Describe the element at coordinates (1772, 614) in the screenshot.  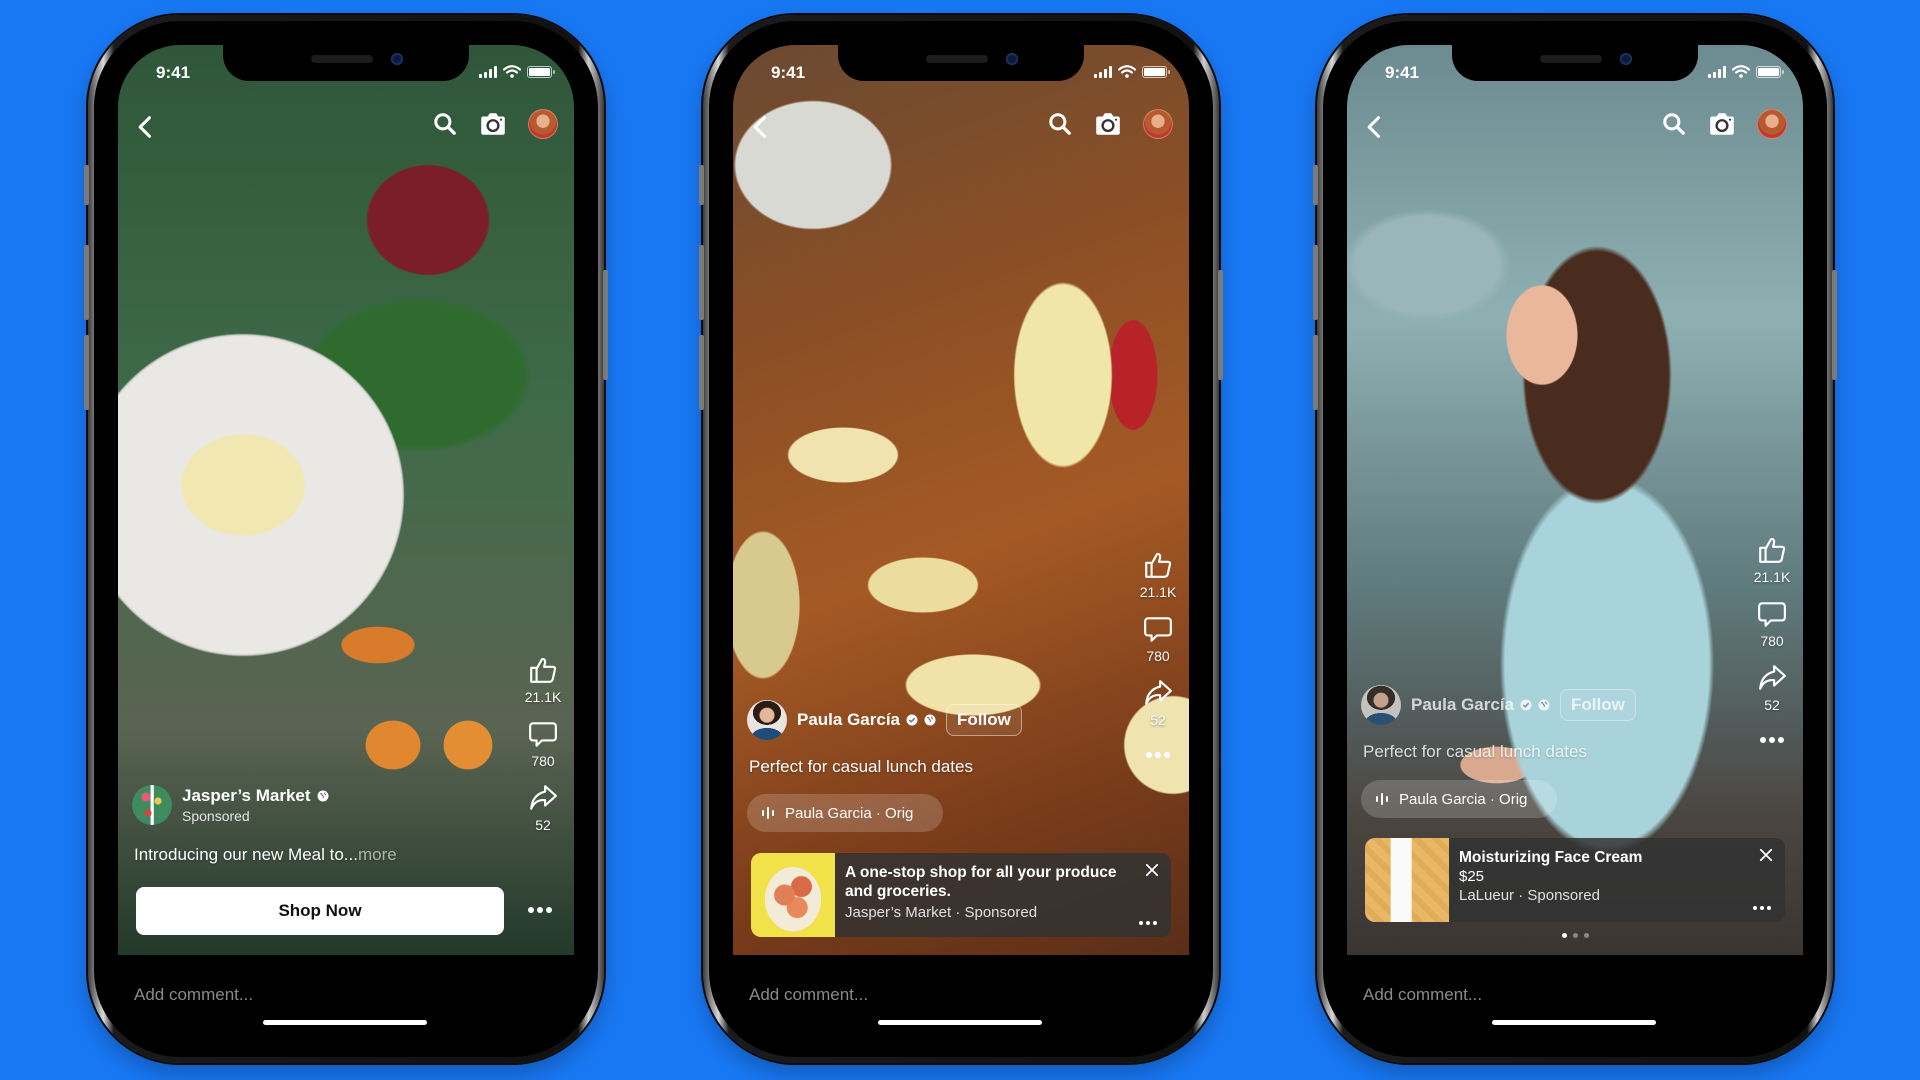
I see `comment-bubble-icon` at that location.